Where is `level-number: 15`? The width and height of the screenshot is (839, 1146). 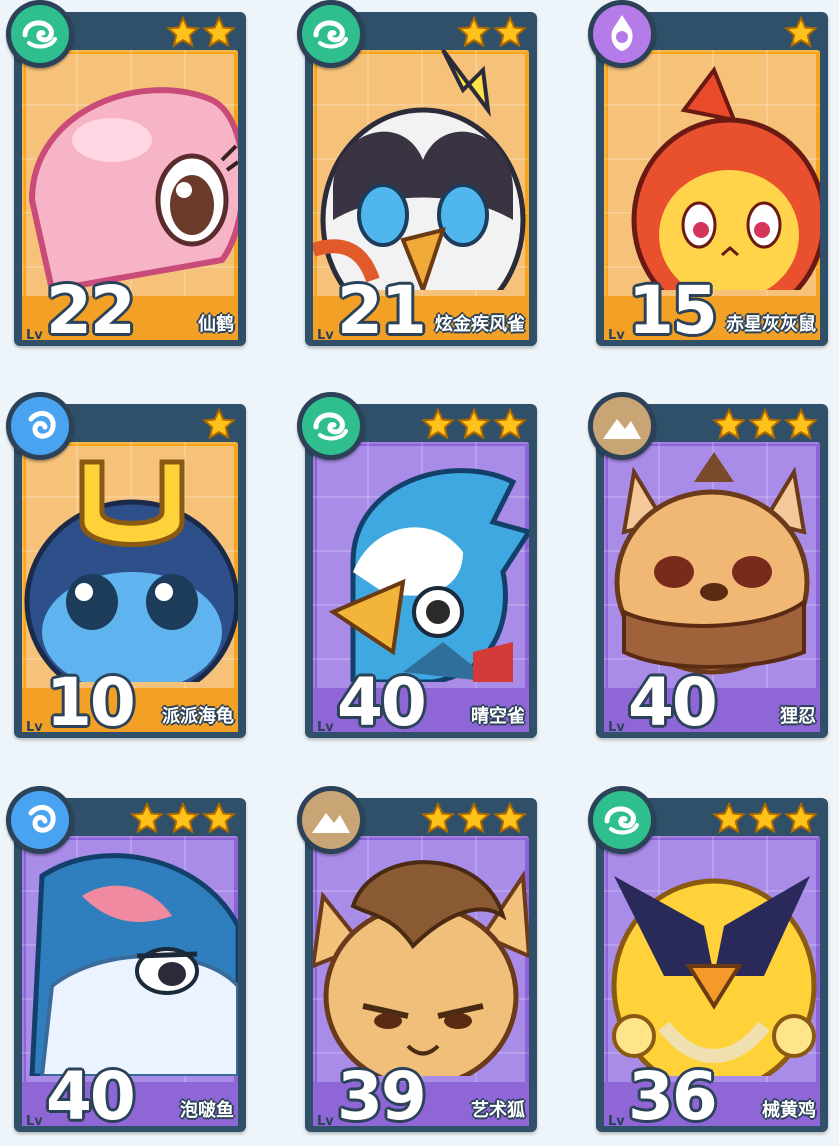
level-number: 15 is located at coordinates (673, 310).